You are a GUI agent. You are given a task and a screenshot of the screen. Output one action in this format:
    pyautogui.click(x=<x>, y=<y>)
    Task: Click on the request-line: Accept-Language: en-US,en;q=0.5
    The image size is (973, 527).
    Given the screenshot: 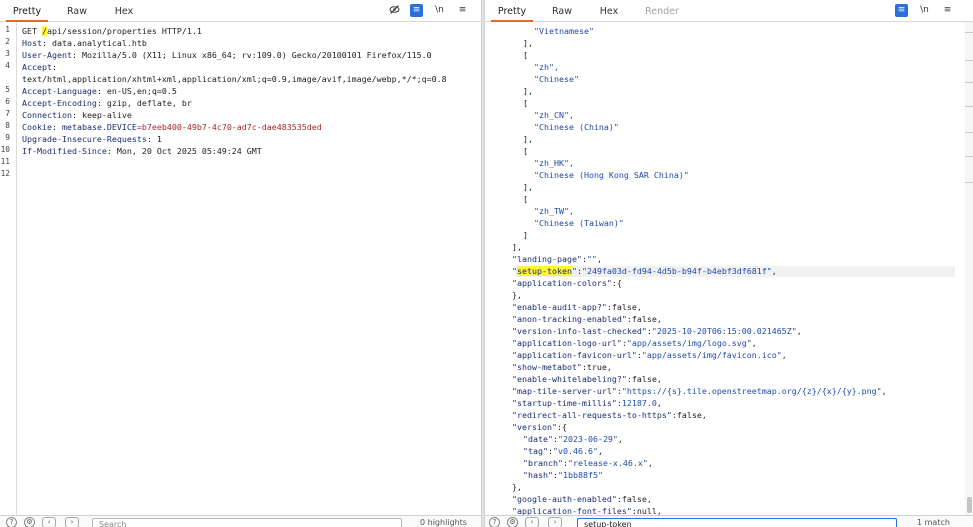 What is the action you would take?
    pyautogui.click(x=99, y=91)
    